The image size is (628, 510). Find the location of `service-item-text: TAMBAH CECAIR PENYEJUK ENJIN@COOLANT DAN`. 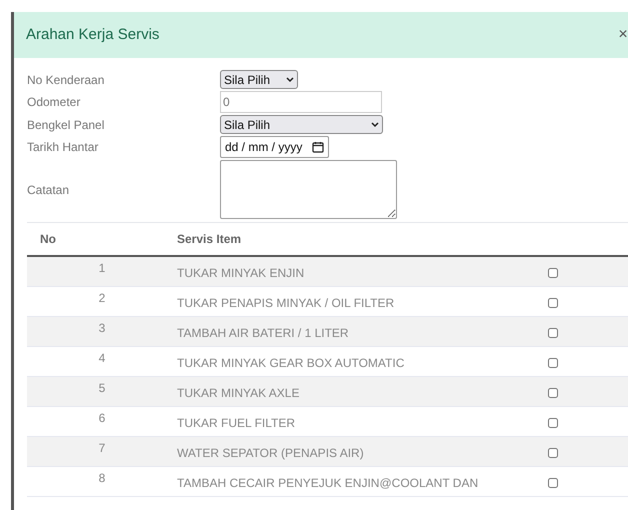

service-item-text: TAMBAH CECAIR PENYEJUK ENJIN@COOLANT DAN is located at coordinates (327, 483).